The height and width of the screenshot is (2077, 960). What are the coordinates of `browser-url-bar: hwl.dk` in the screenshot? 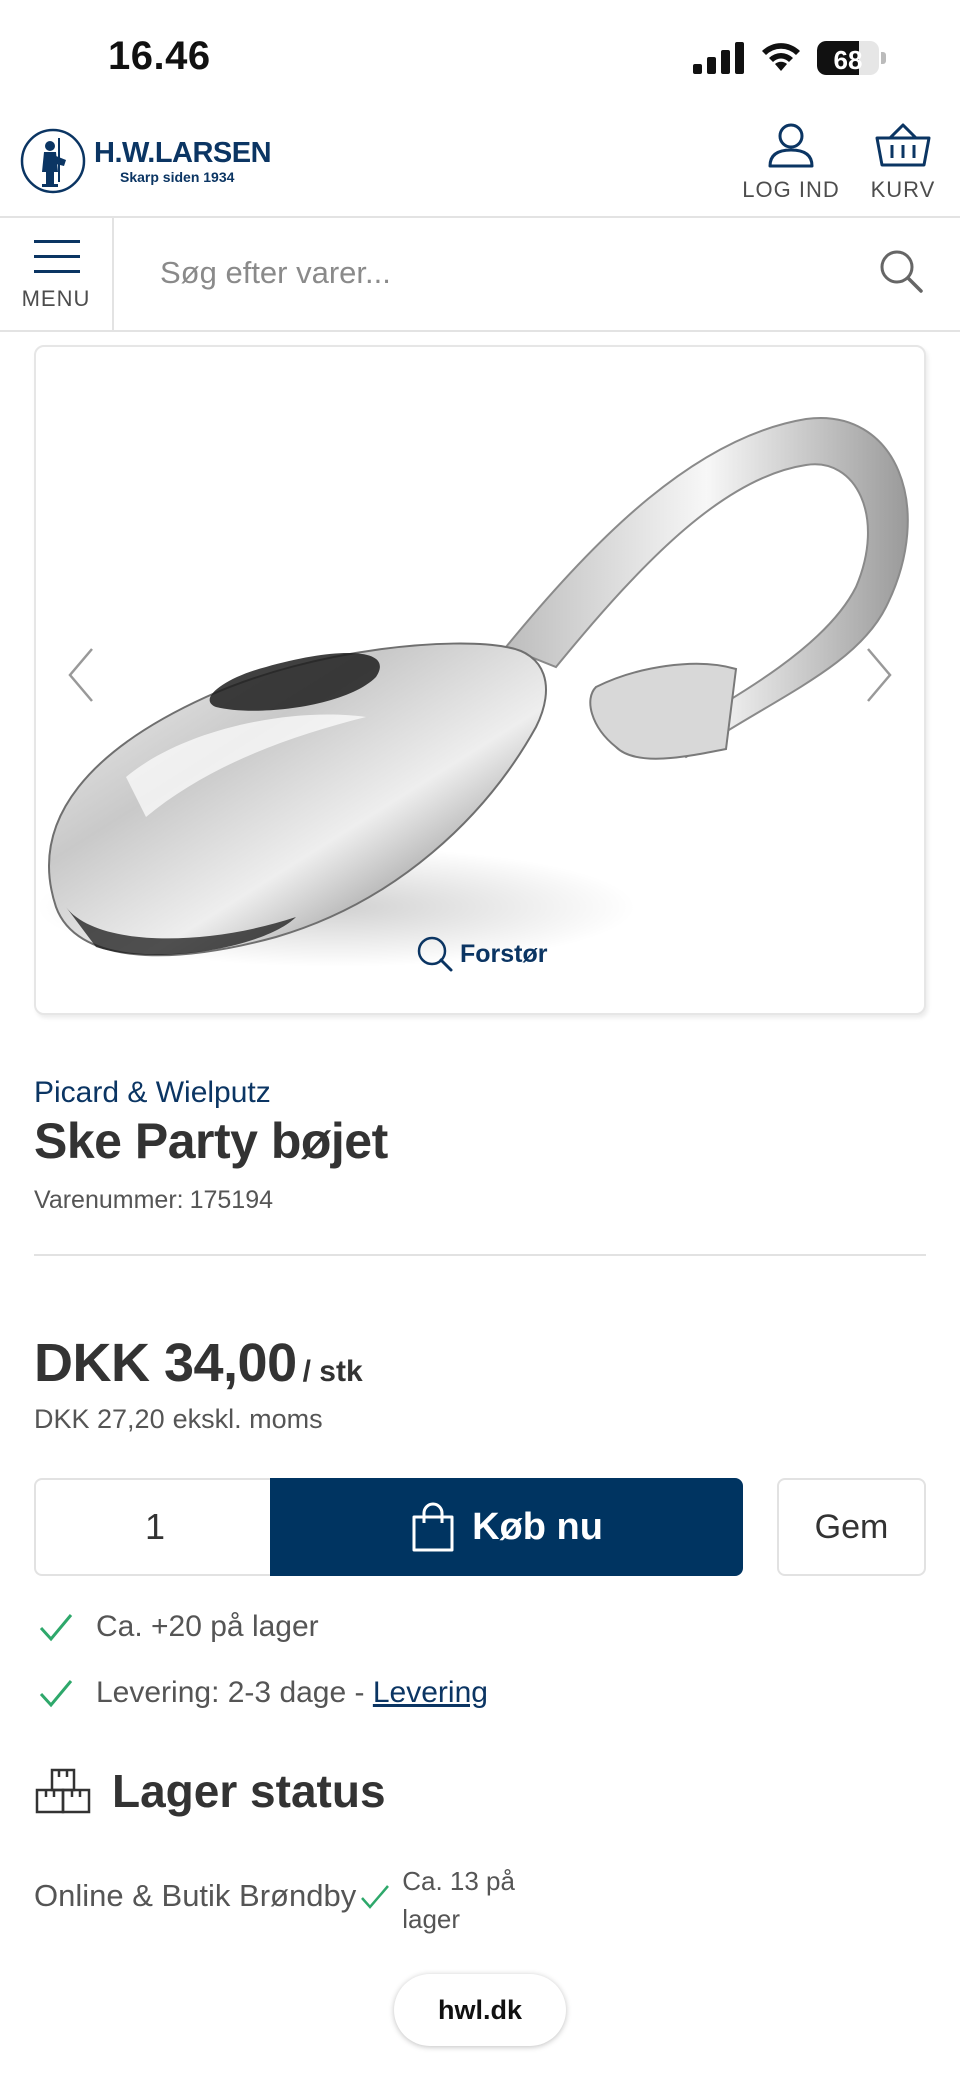 It's located at (480, 2010).